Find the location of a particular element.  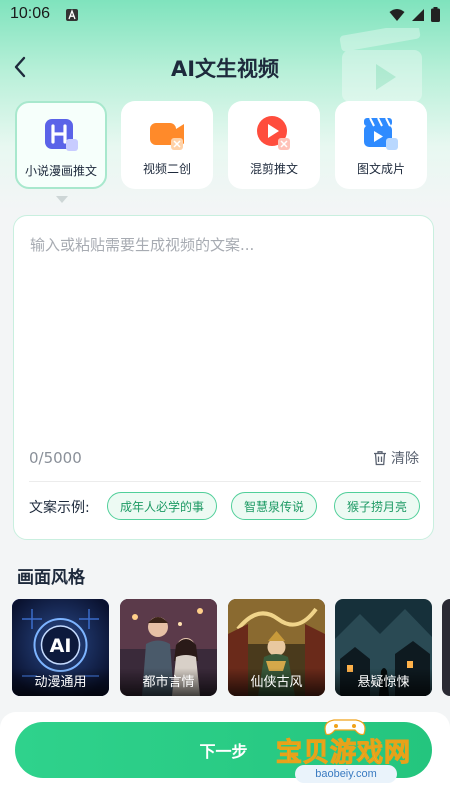

divider is located at coordinates (225, 481).